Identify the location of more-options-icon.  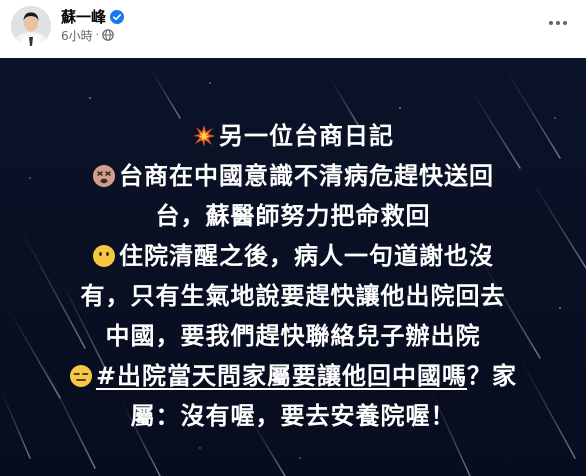
(558, 23).